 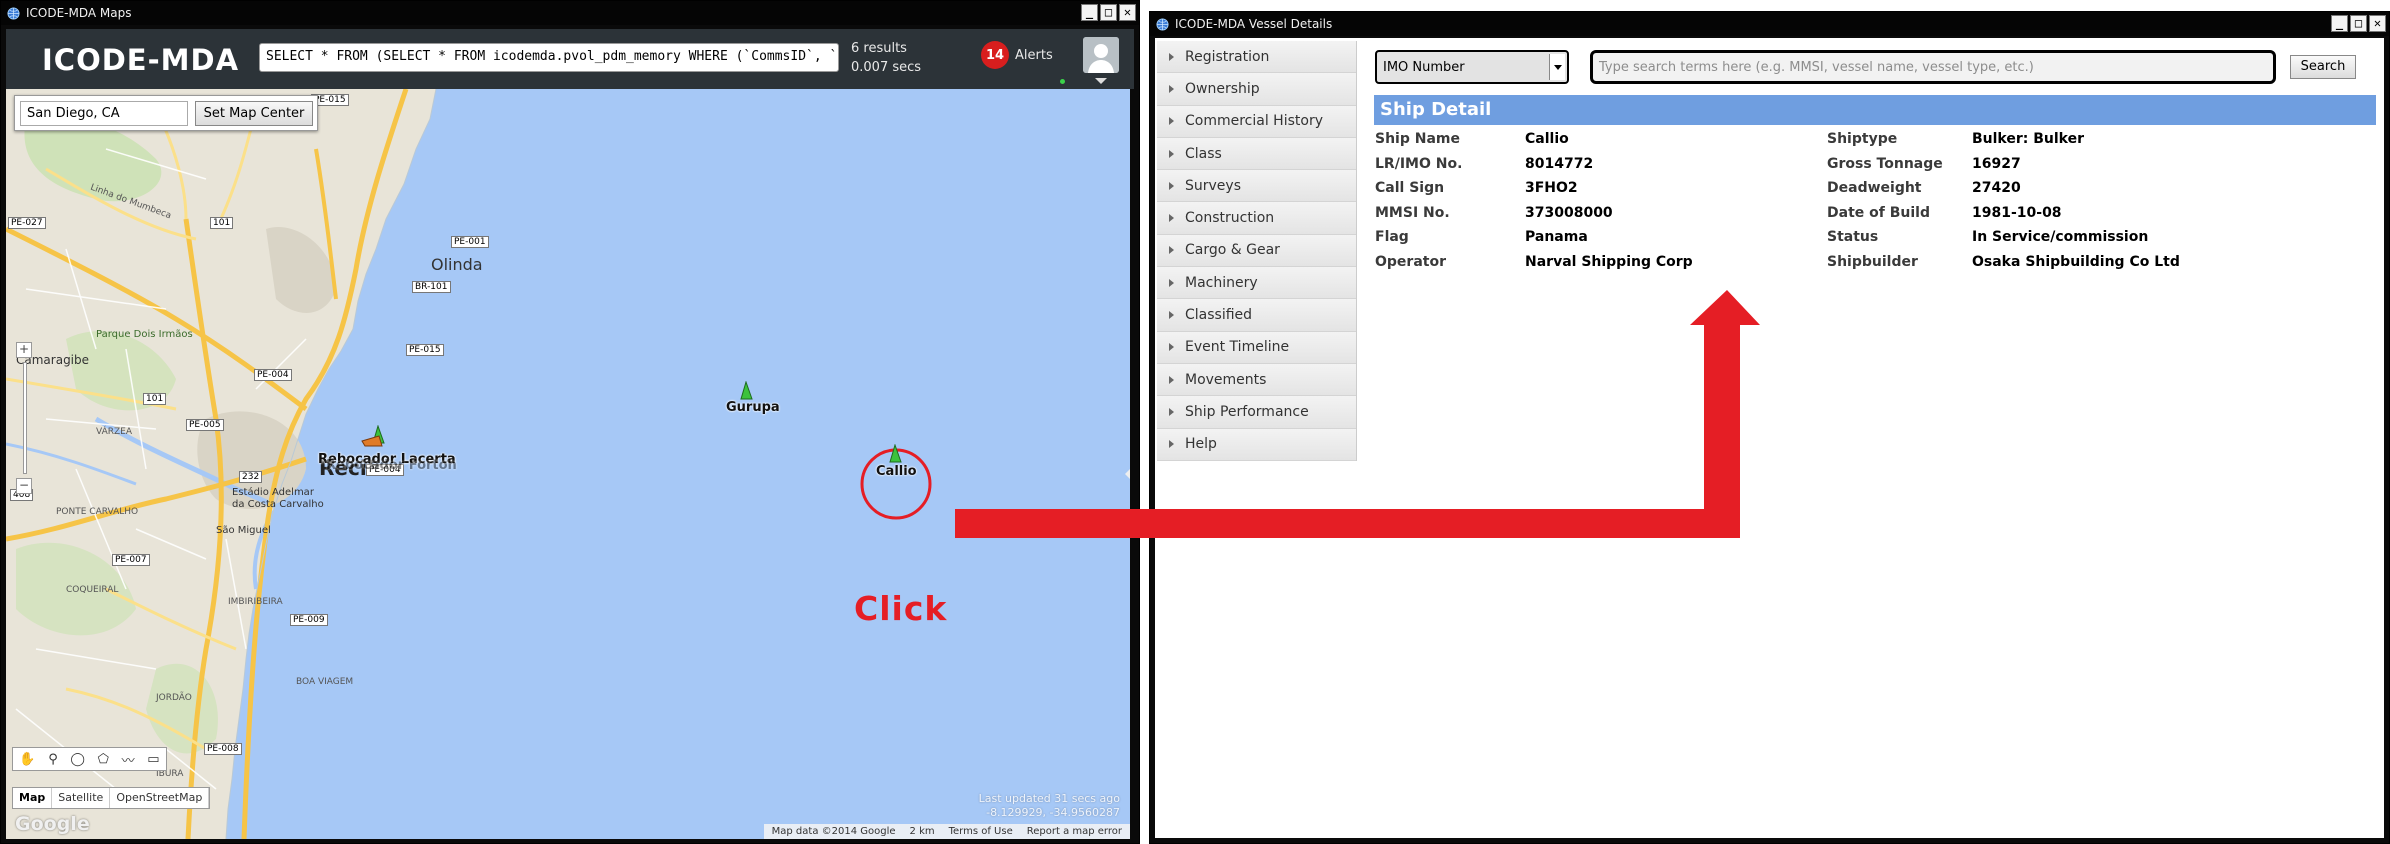 What do you see at coordinates (1213, 185) in the screenshot?
I see `side-menu-item-label: Surveys` at bounding box center [1213, 185].